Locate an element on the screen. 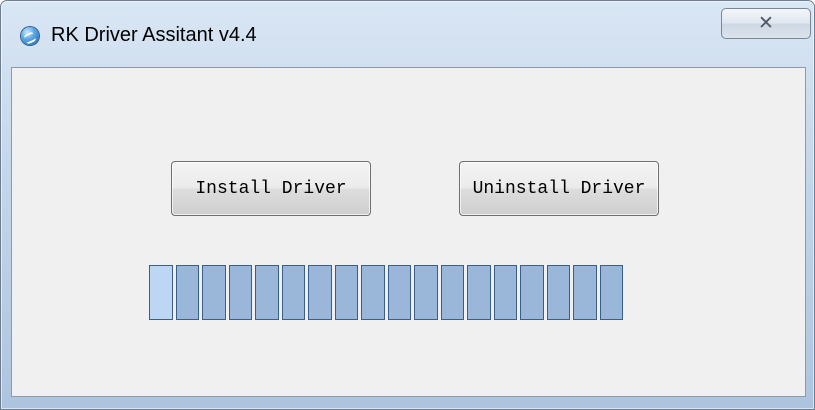 This screenshot has width=815, height=410. close-icon: ✕ is located at coordinates (766, 23).